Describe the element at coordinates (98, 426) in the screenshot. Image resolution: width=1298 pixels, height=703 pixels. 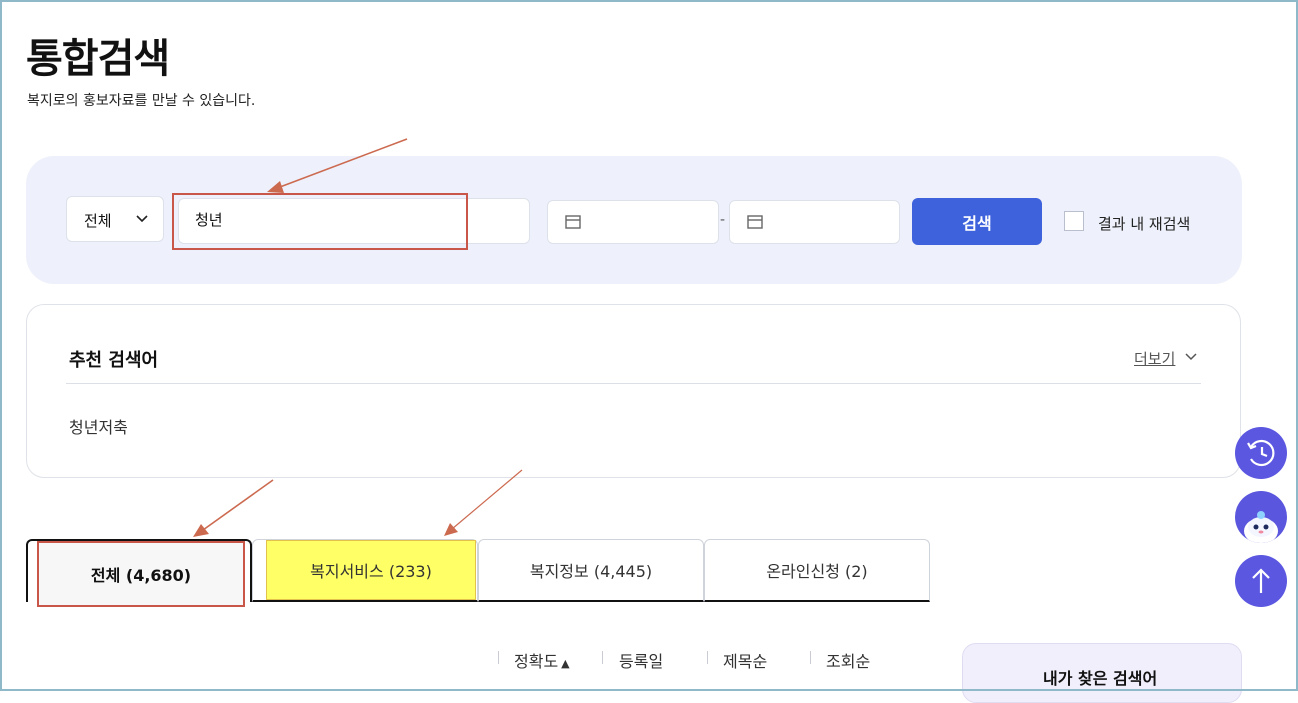
I see `recommend-keyword-item: 청년저축` at that location.